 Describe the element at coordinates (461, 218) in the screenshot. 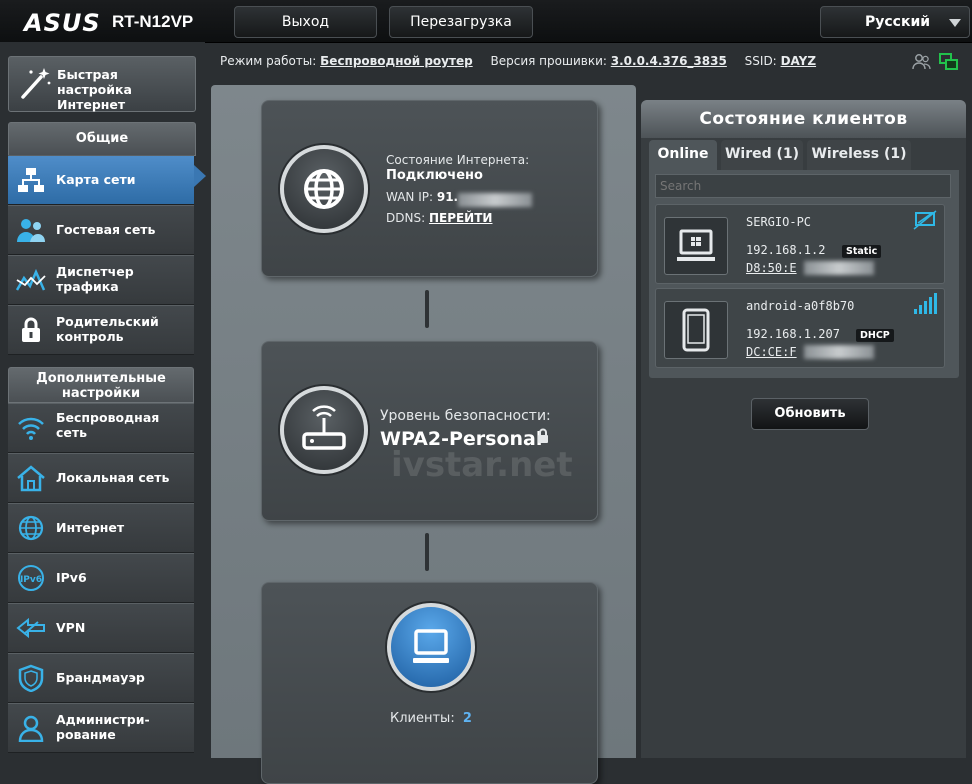

I see `ddns-link: ПЕРЕЙТИ` at that location.